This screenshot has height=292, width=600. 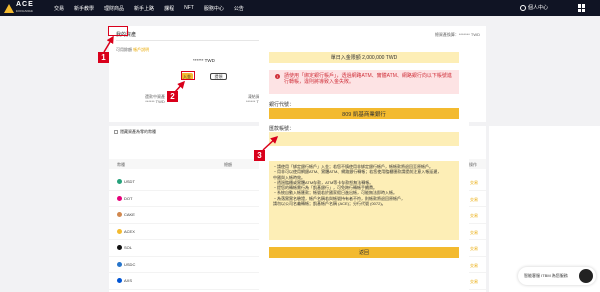 I want to click on hide-zero-toggle: 隱藏資產為零的幣種, so click(x=135, y=132).